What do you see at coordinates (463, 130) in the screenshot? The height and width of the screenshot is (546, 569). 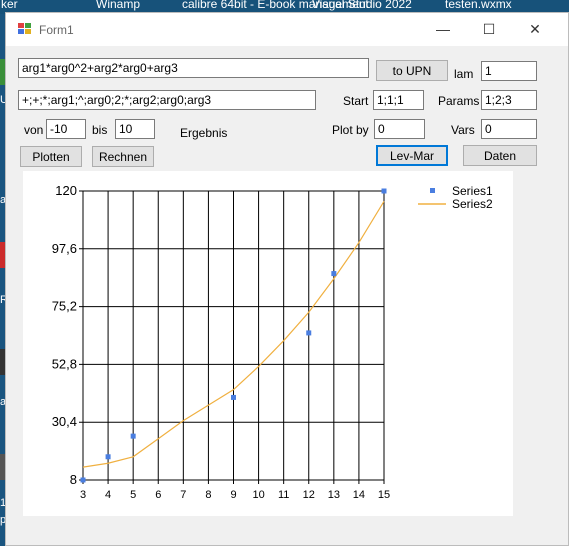 I see `vars-label: Vars` at bounding box center [463, 130].